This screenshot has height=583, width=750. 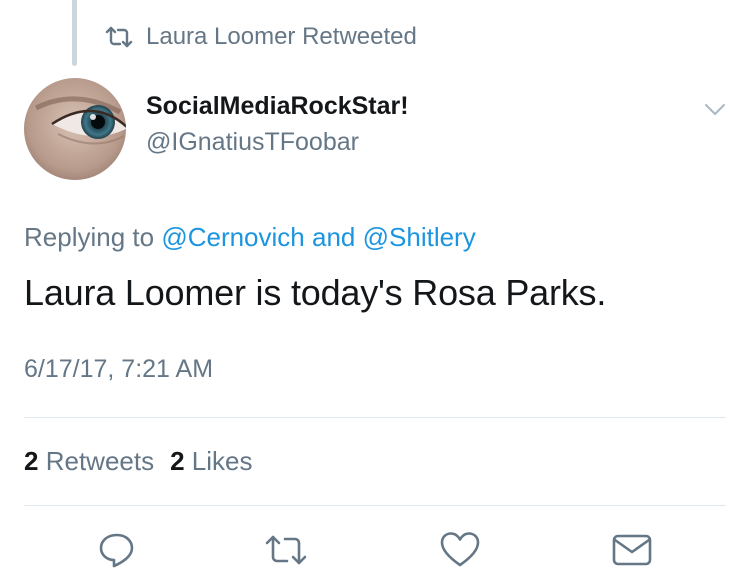 I want to click on reply-conjunction: and, so click(x=333, y=237).